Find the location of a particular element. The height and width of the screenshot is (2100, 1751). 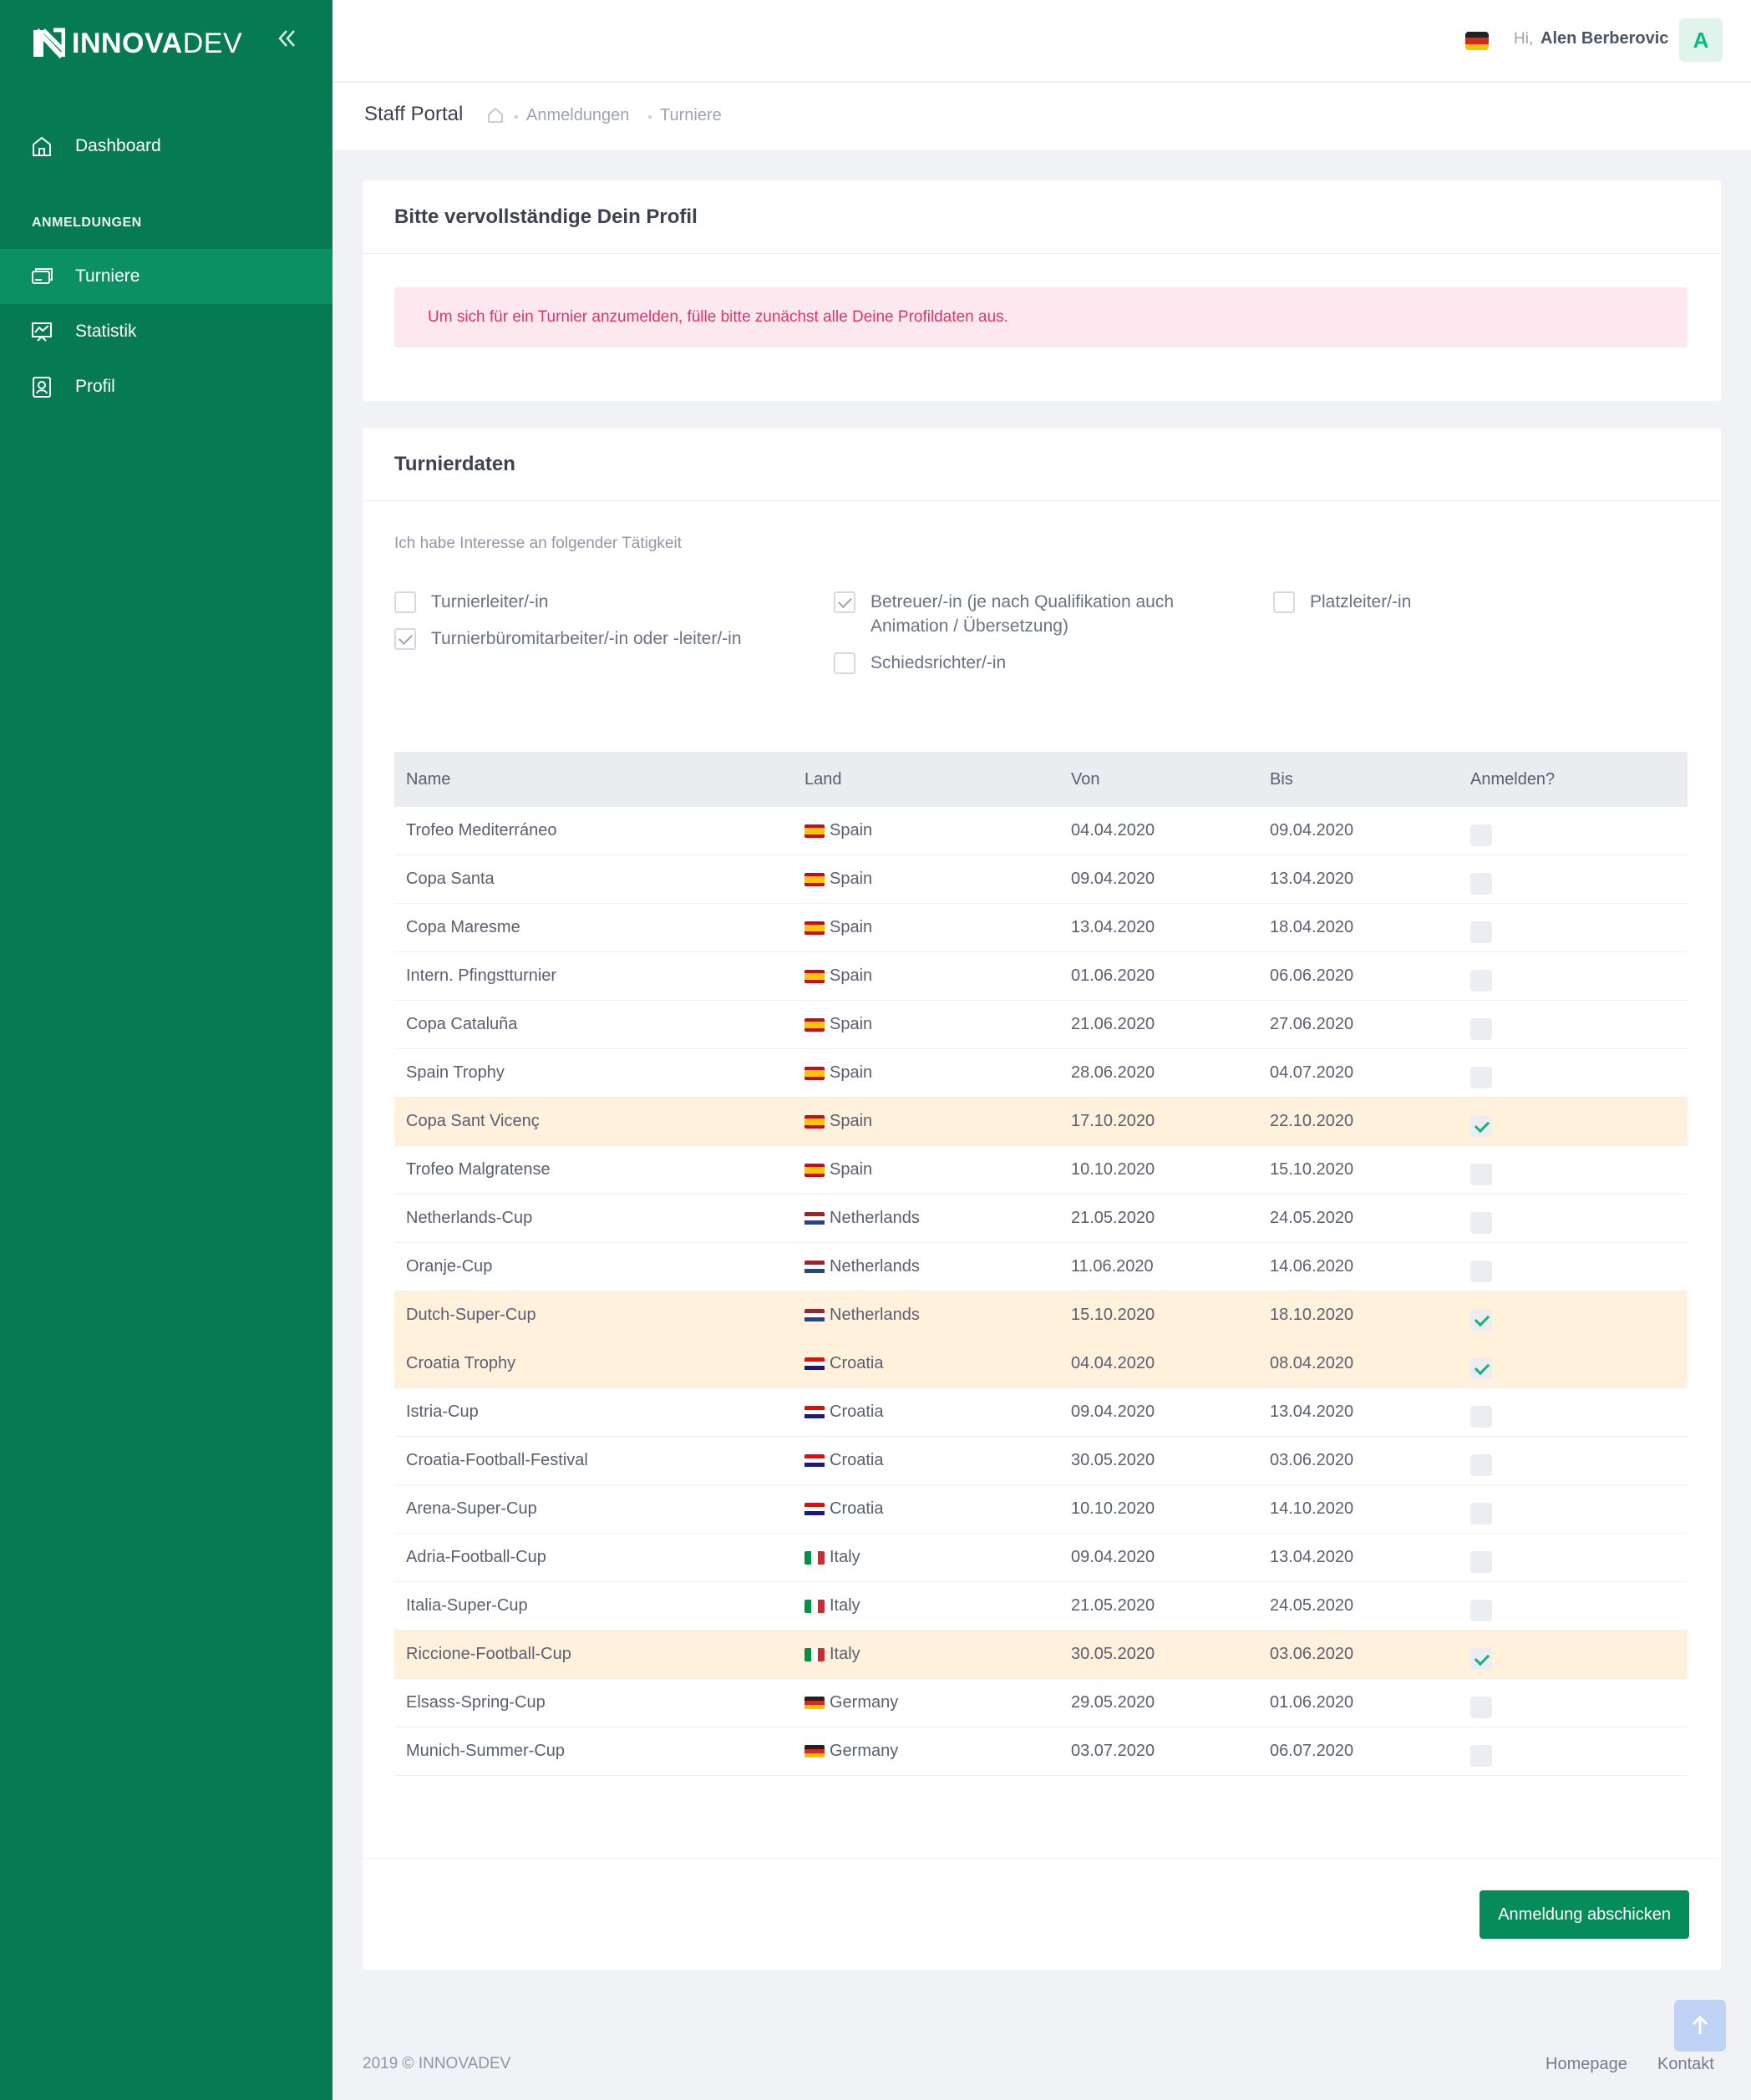

sidebar-item-turniere: Turniere is located at coordinates (166, 276).